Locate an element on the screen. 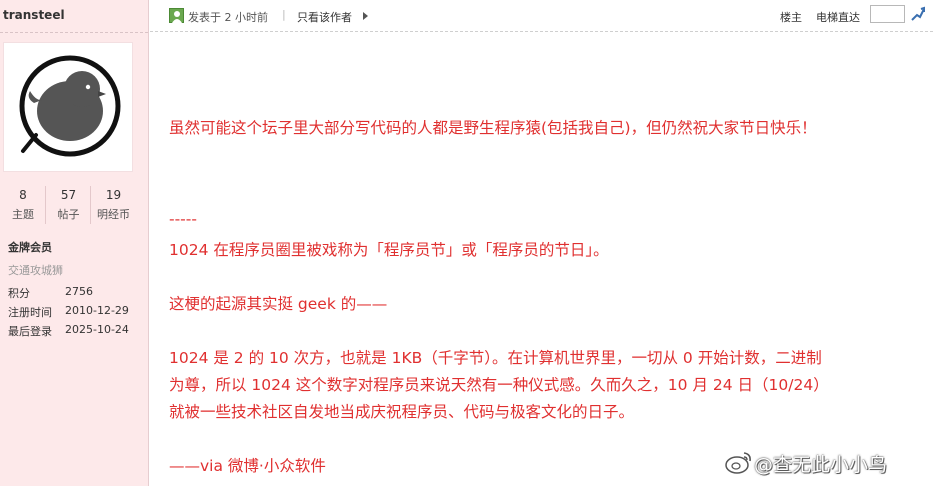  posted-time: 发表于 2 小时前 is located at coordinates (228, 17).